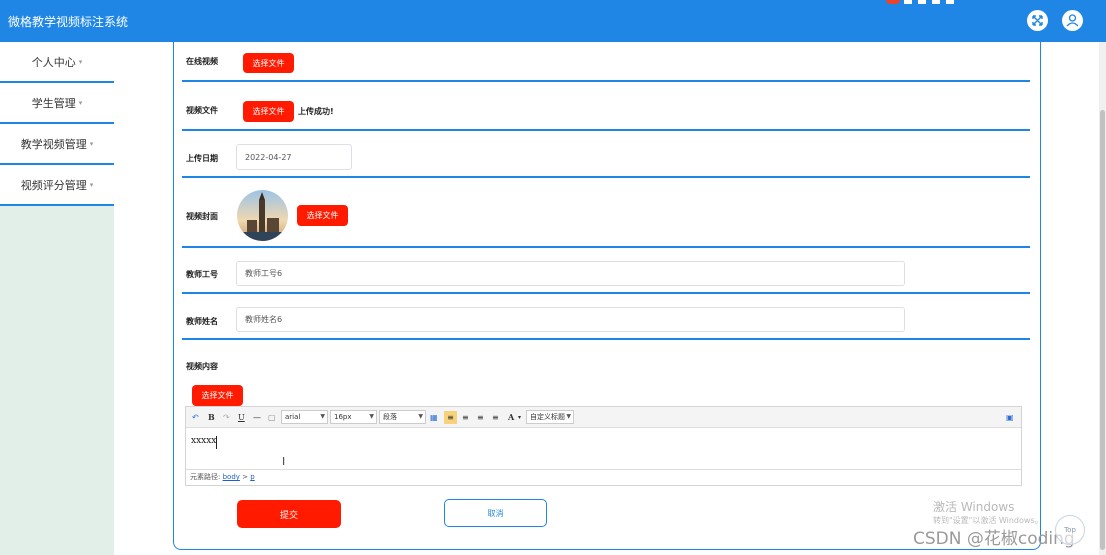  I want to click on text-caret, so click(216, 442).